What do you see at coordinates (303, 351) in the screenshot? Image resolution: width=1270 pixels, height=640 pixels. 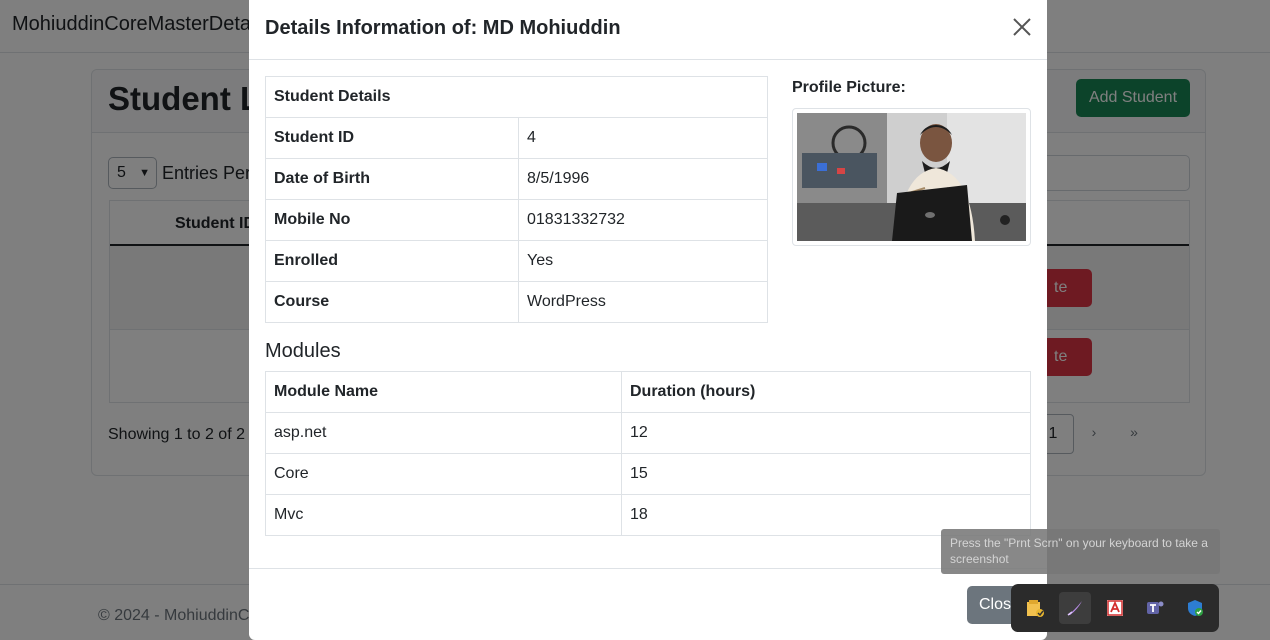 I see `modules-title: Modules` at bounding box center [303, 351].